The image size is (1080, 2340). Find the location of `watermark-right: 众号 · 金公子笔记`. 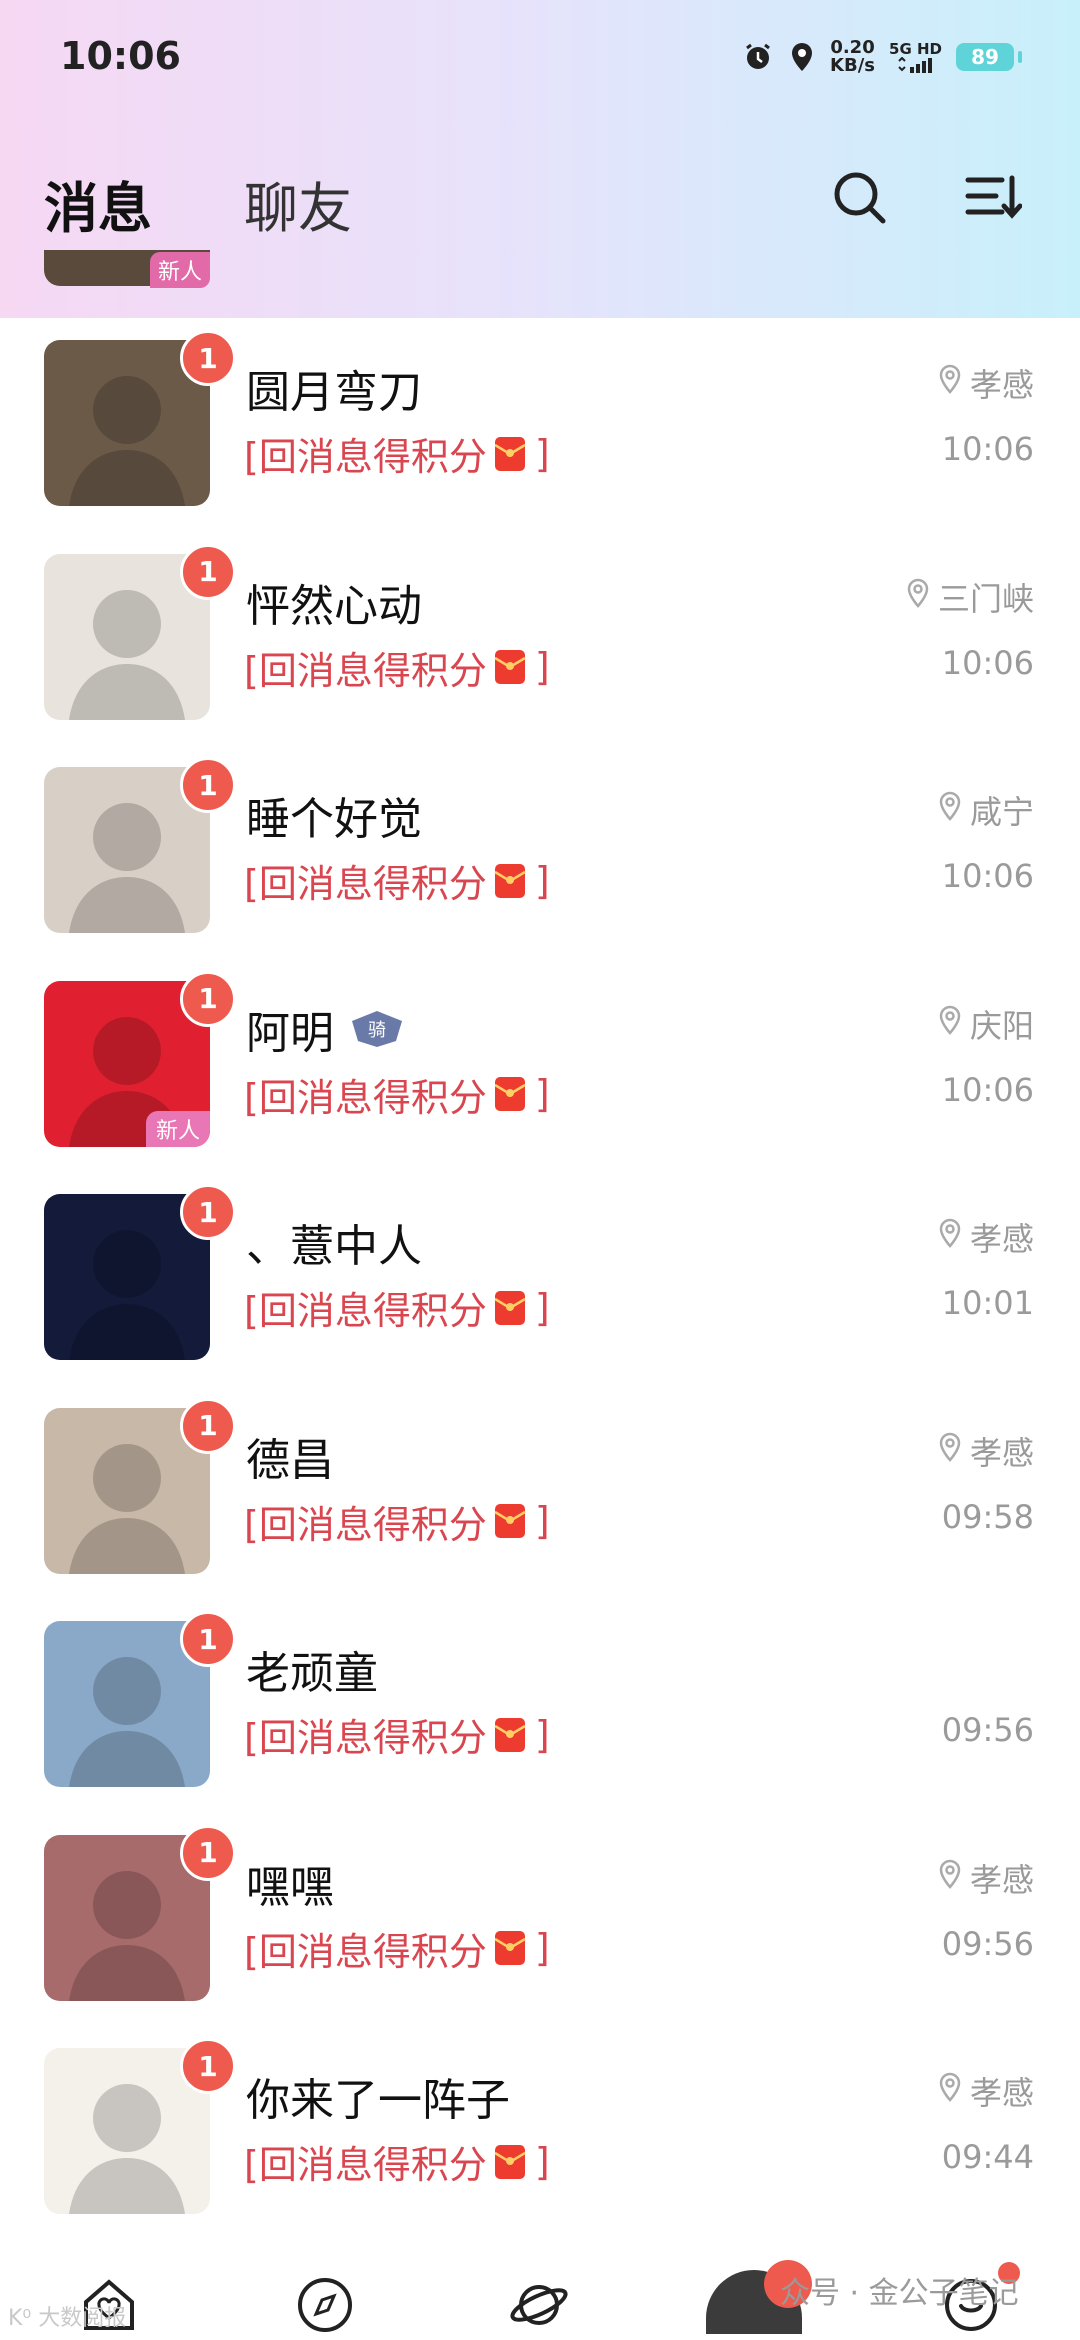

watermark-right: 众号 · 金公子笔记 is located at coordinates (899, 2293).